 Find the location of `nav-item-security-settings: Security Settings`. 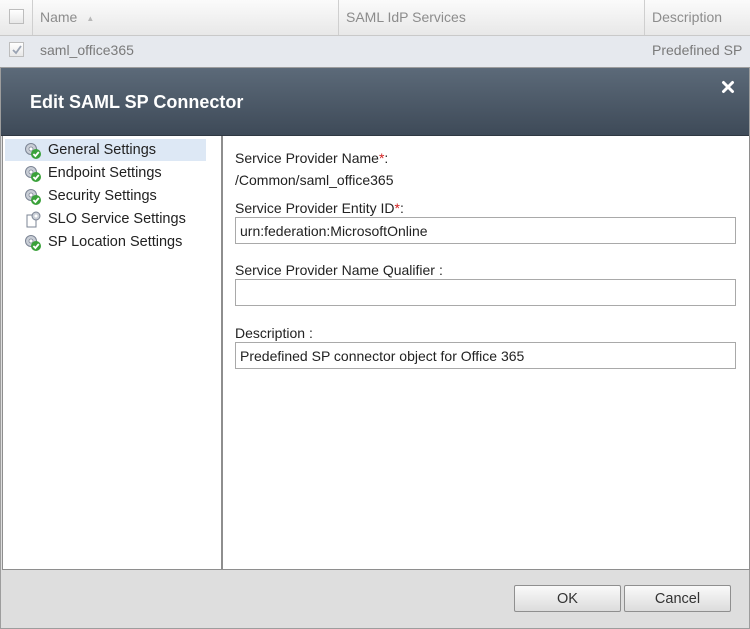

nav-item-security-settings: Security Settings is located at coordinates (105, 196).